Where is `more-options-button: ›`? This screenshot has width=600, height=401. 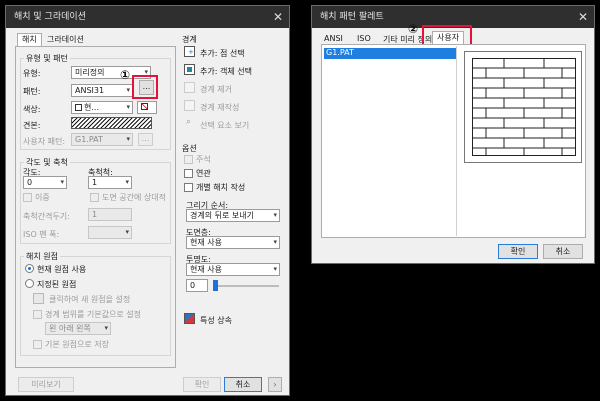
more-options-button: › is located at coordinates (275, 384).